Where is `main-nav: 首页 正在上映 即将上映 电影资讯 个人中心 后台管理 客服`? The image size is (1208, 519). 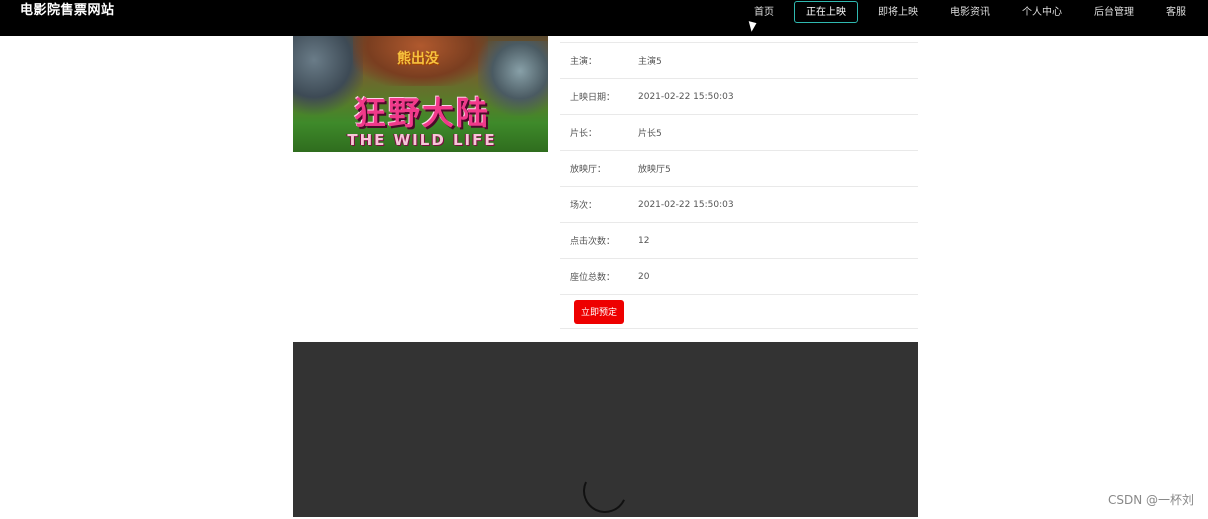 main-nav: 首页 正在上映 即将上映 电影资讯 个人中心 后台管理 客服 is located at coordinates (966, 12).